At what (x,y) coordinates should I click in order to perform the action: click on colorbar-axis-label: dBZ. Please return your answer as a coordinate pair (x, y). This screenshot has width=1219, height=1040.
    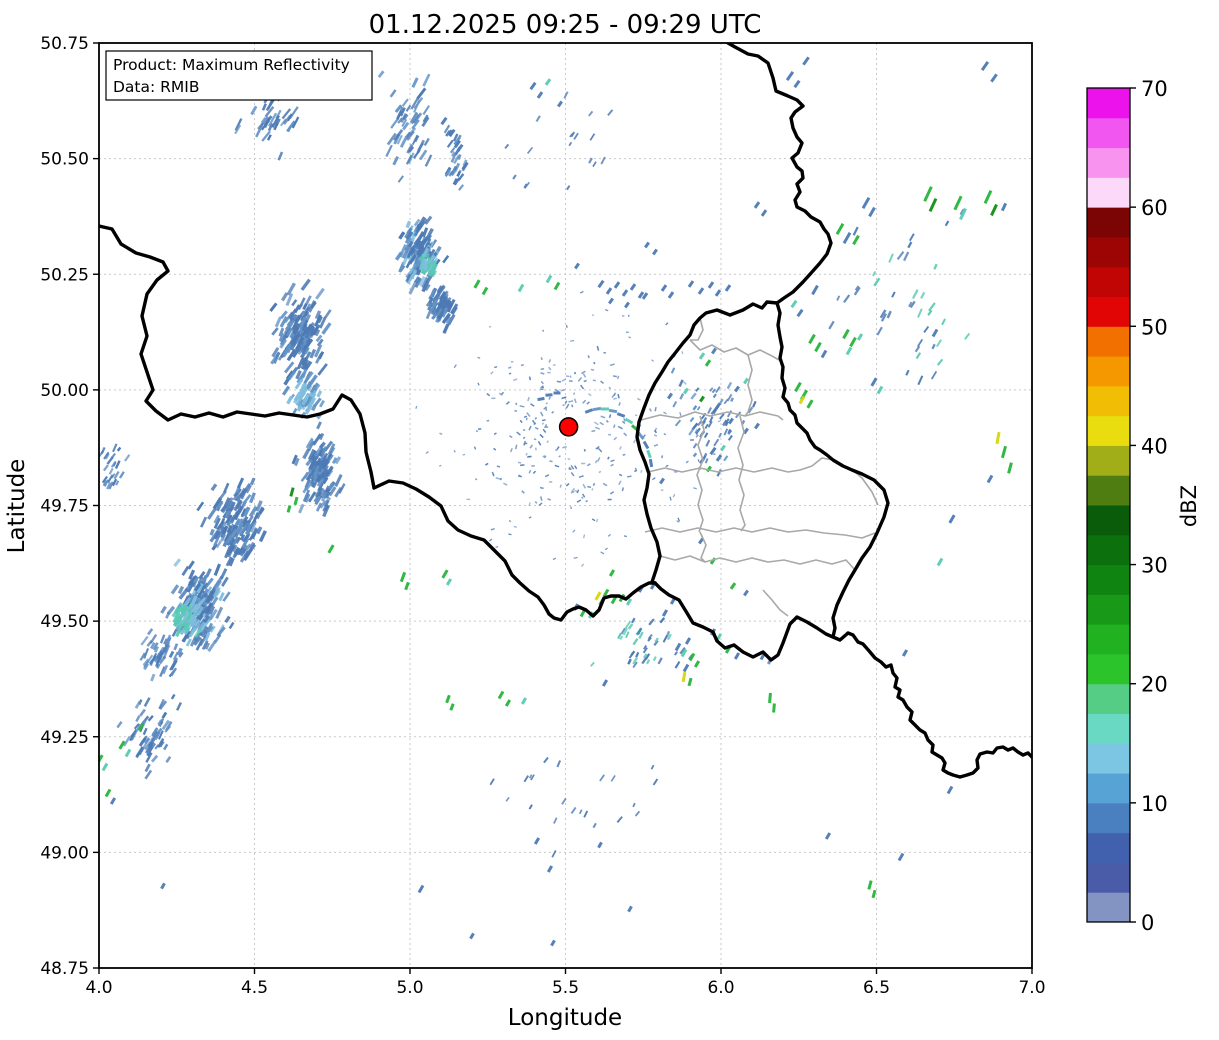
    Looking at the image, I should click on (1189, 506).